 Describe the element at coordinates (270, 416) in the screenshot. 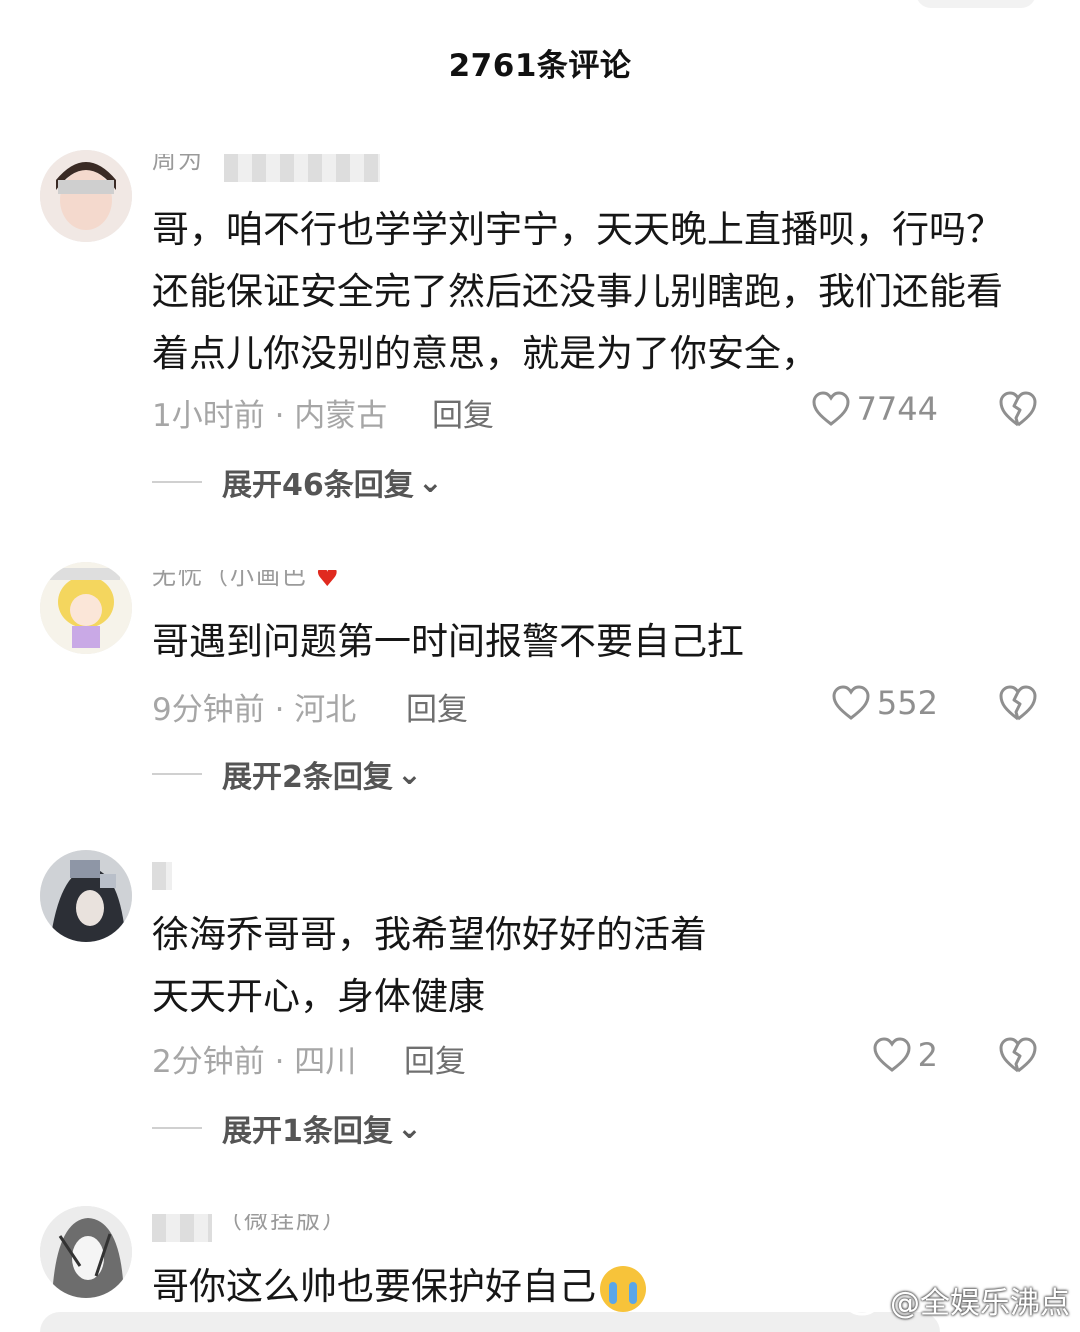

I see `time-location: 1小时前 · 内蒙古` at that location.